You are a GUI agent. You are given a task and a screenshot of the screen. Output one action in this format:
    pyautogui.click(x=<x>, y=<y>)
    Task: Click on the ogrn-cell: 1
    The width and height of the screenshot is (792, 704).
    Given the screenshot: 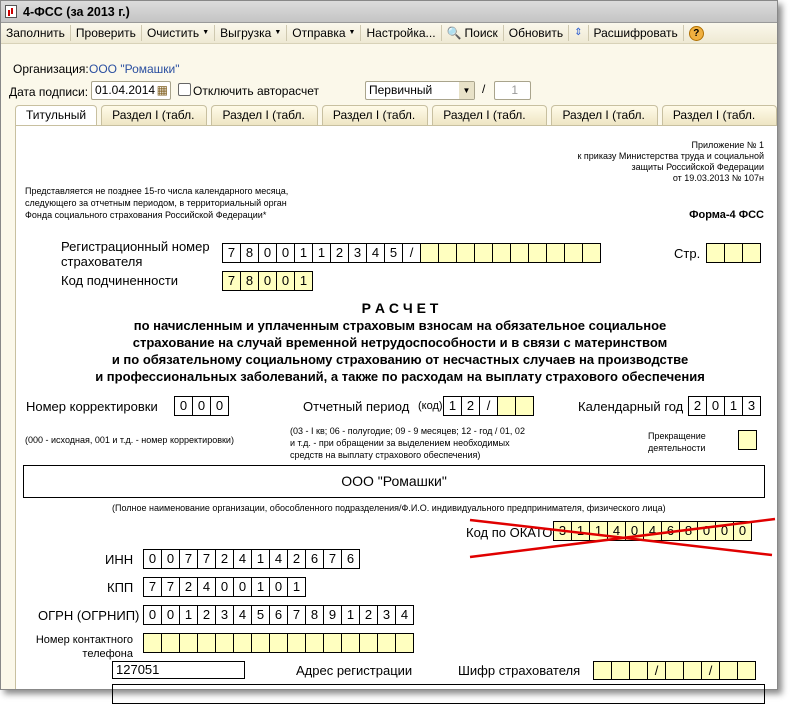 What is the action you would take?
    pyautogui.click(x=350, y=615)
    